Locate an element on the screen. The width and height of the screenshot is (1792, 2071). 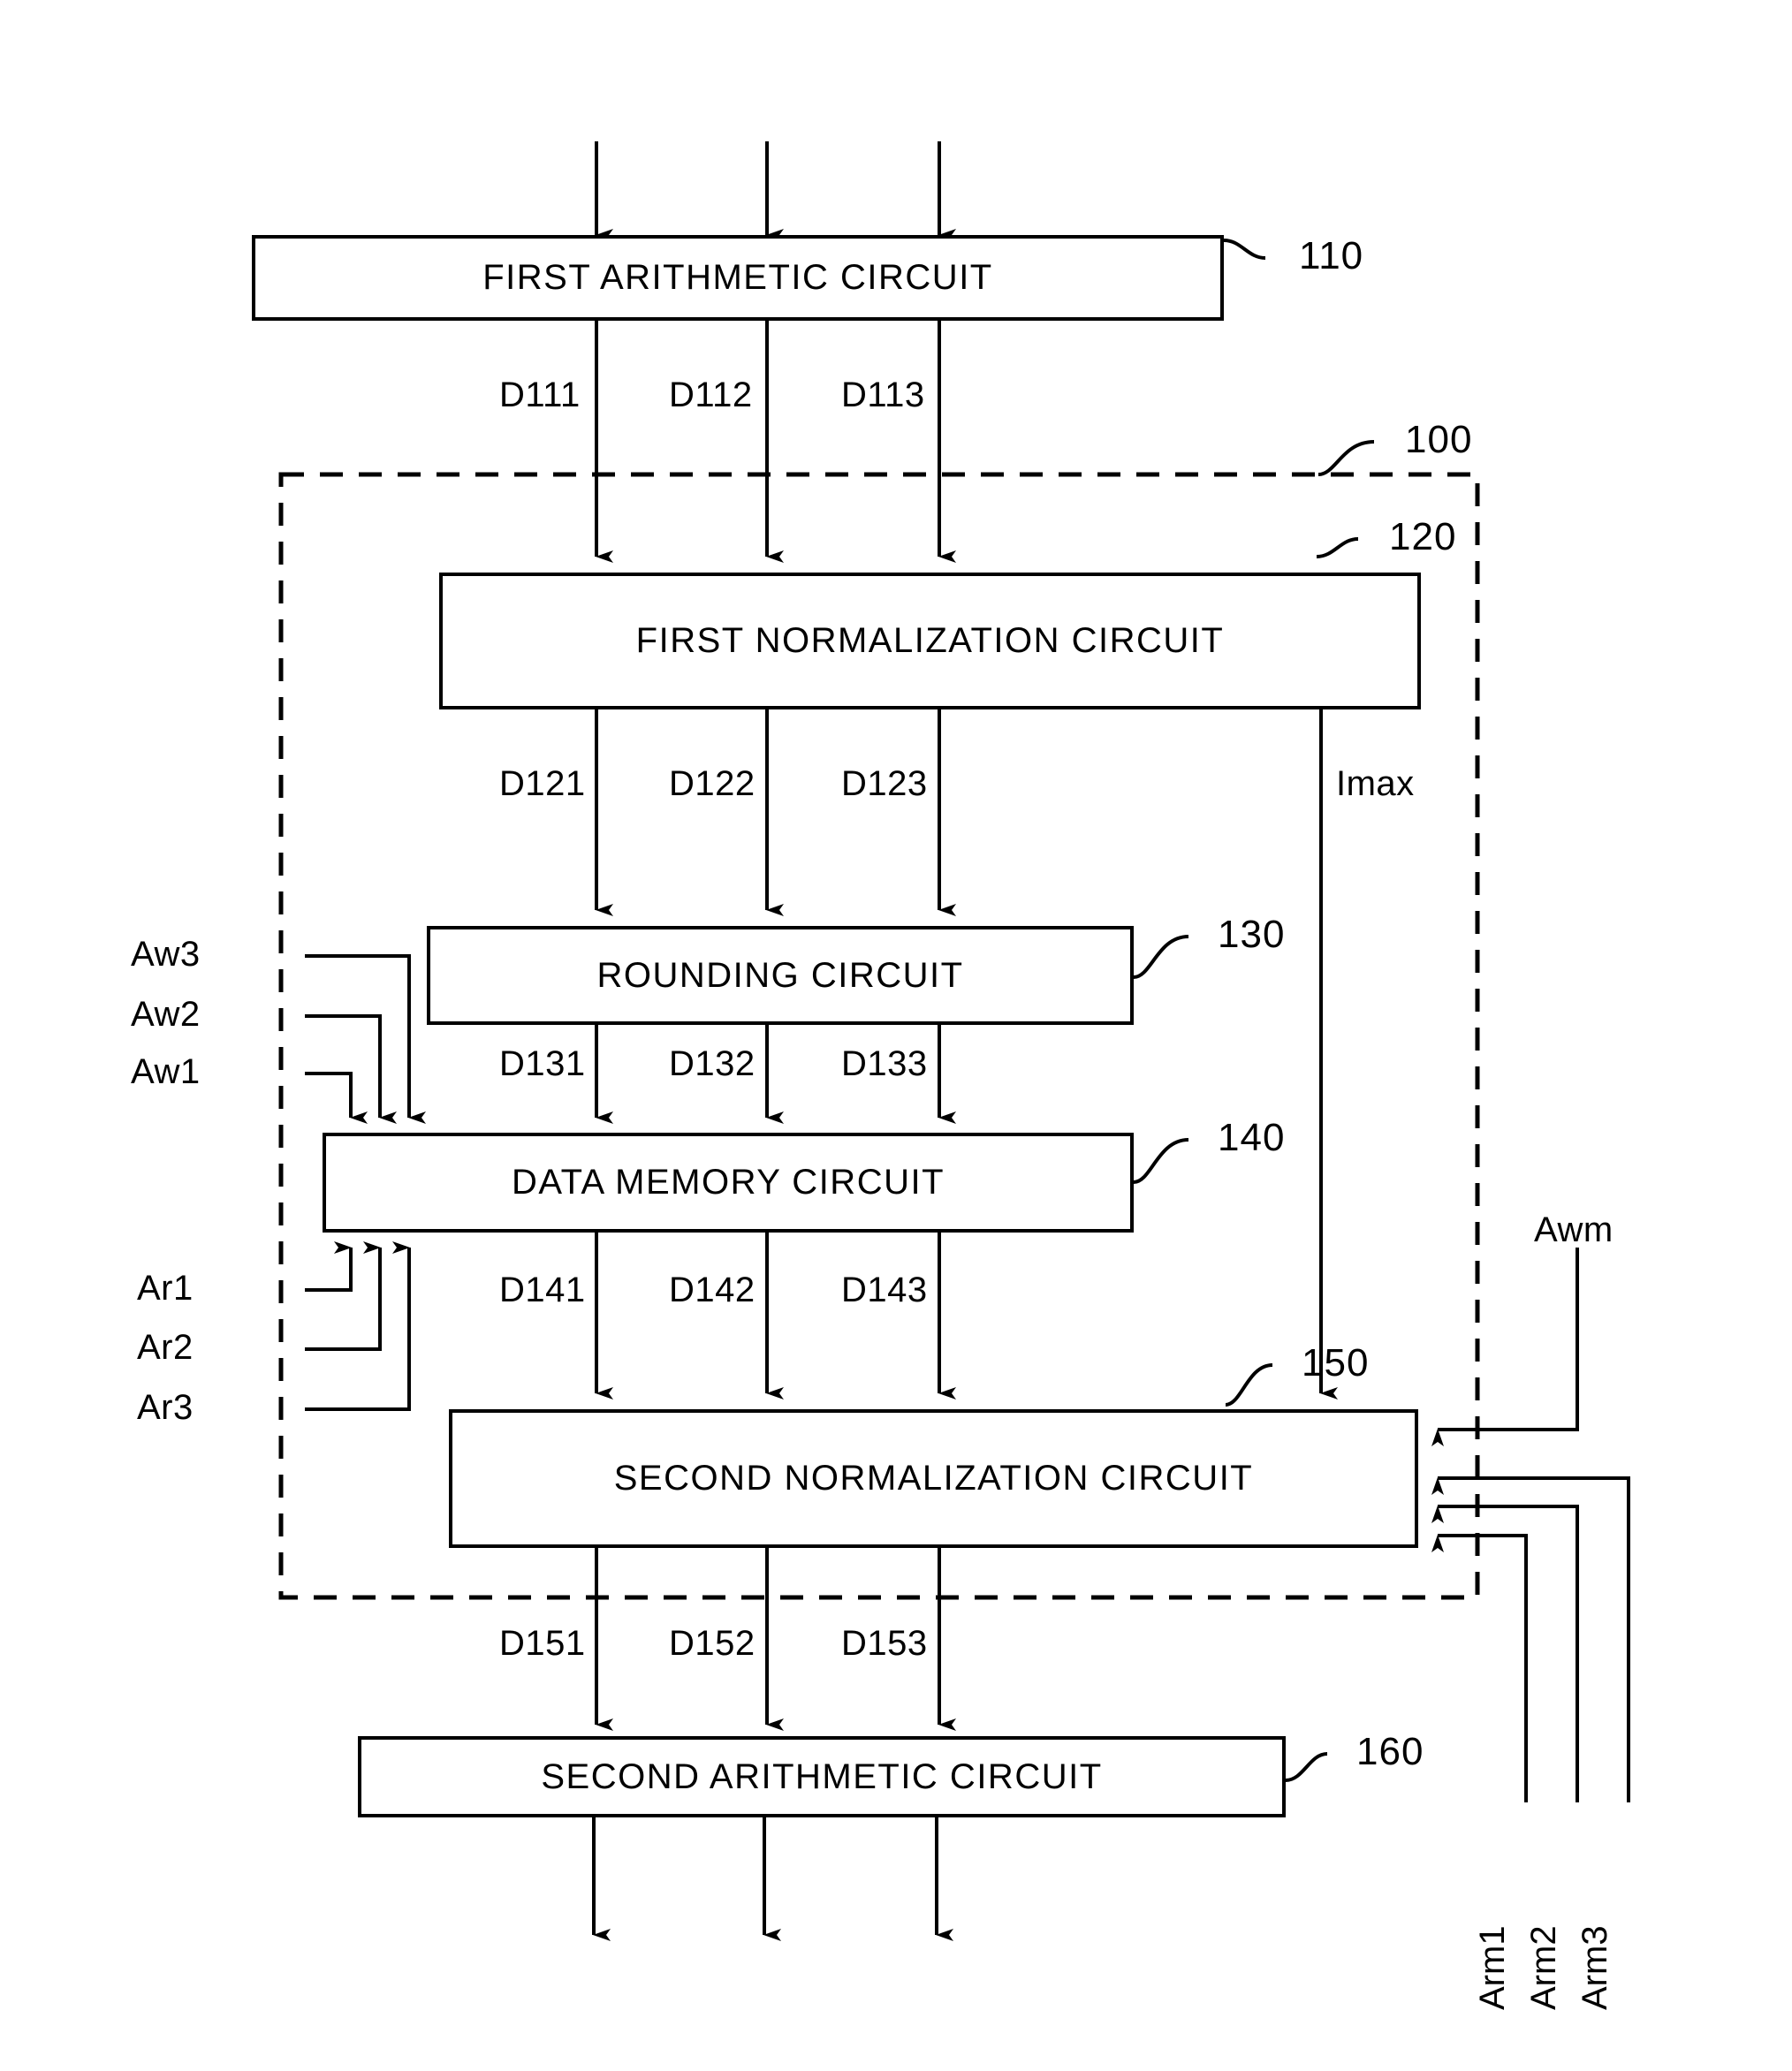
block-label: SECOND ARITHMETIC CIRCUIT is located at coordinates (822, 1776).